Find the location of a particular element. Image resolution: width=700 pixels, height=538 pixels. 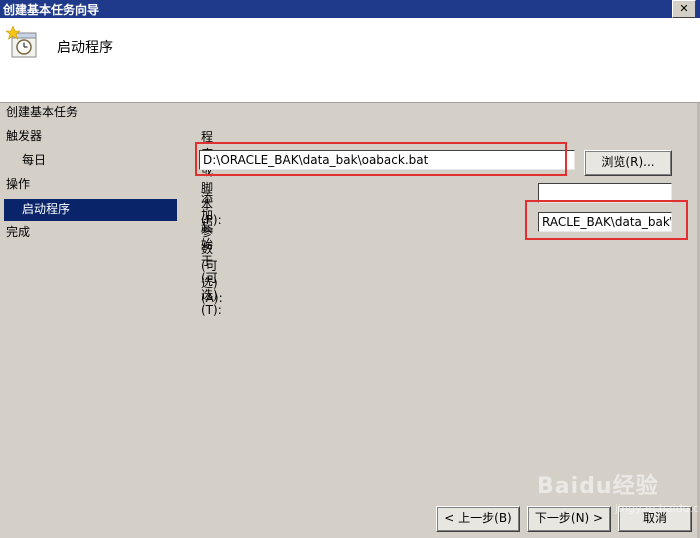

program-input: D:\ORACLE_BAK\data_bak\oaback.bat is located at coordinates (387, 160).